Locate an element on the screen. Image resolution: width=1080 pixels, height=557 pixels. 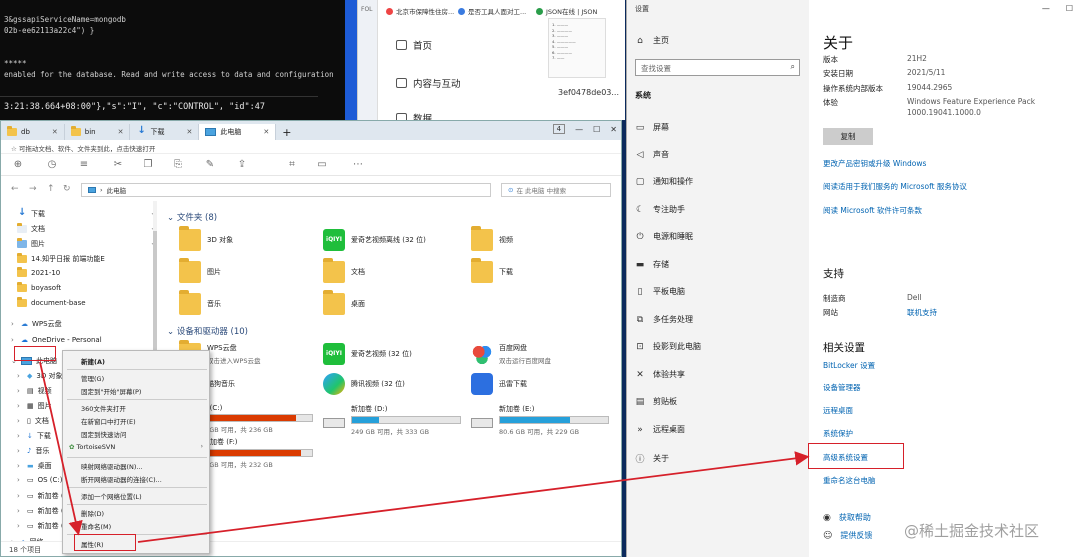
arrow-to-properties is located at coordinates (61, 448).